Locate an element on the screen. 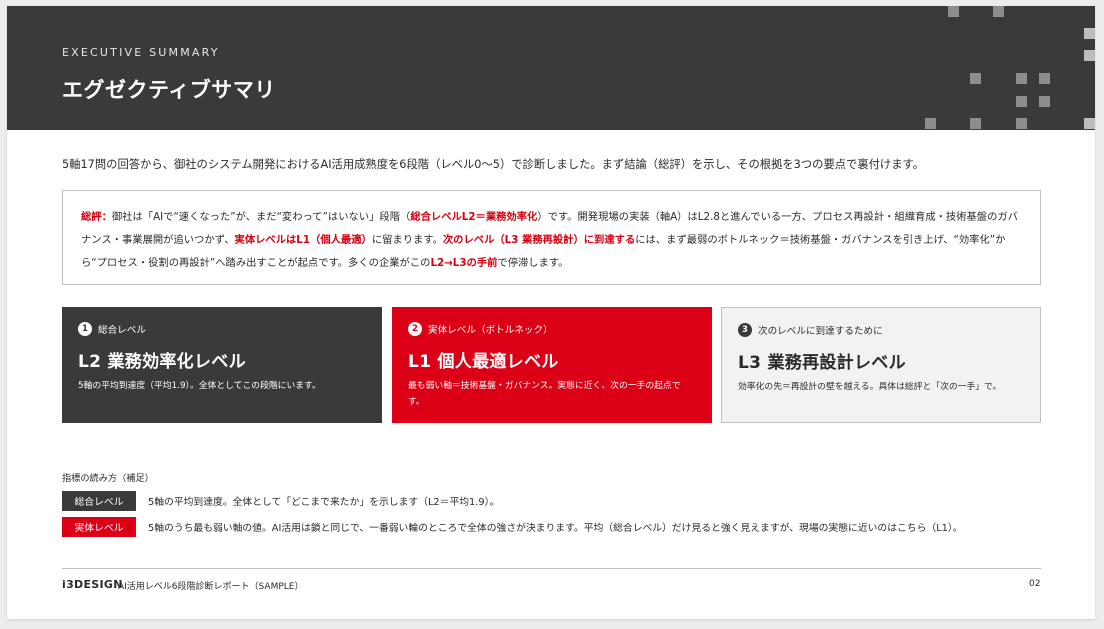 Image resolution: width=1104 pixels, height=629 pixels. card-label: 総合レベル is located at coordinates (122, 330).